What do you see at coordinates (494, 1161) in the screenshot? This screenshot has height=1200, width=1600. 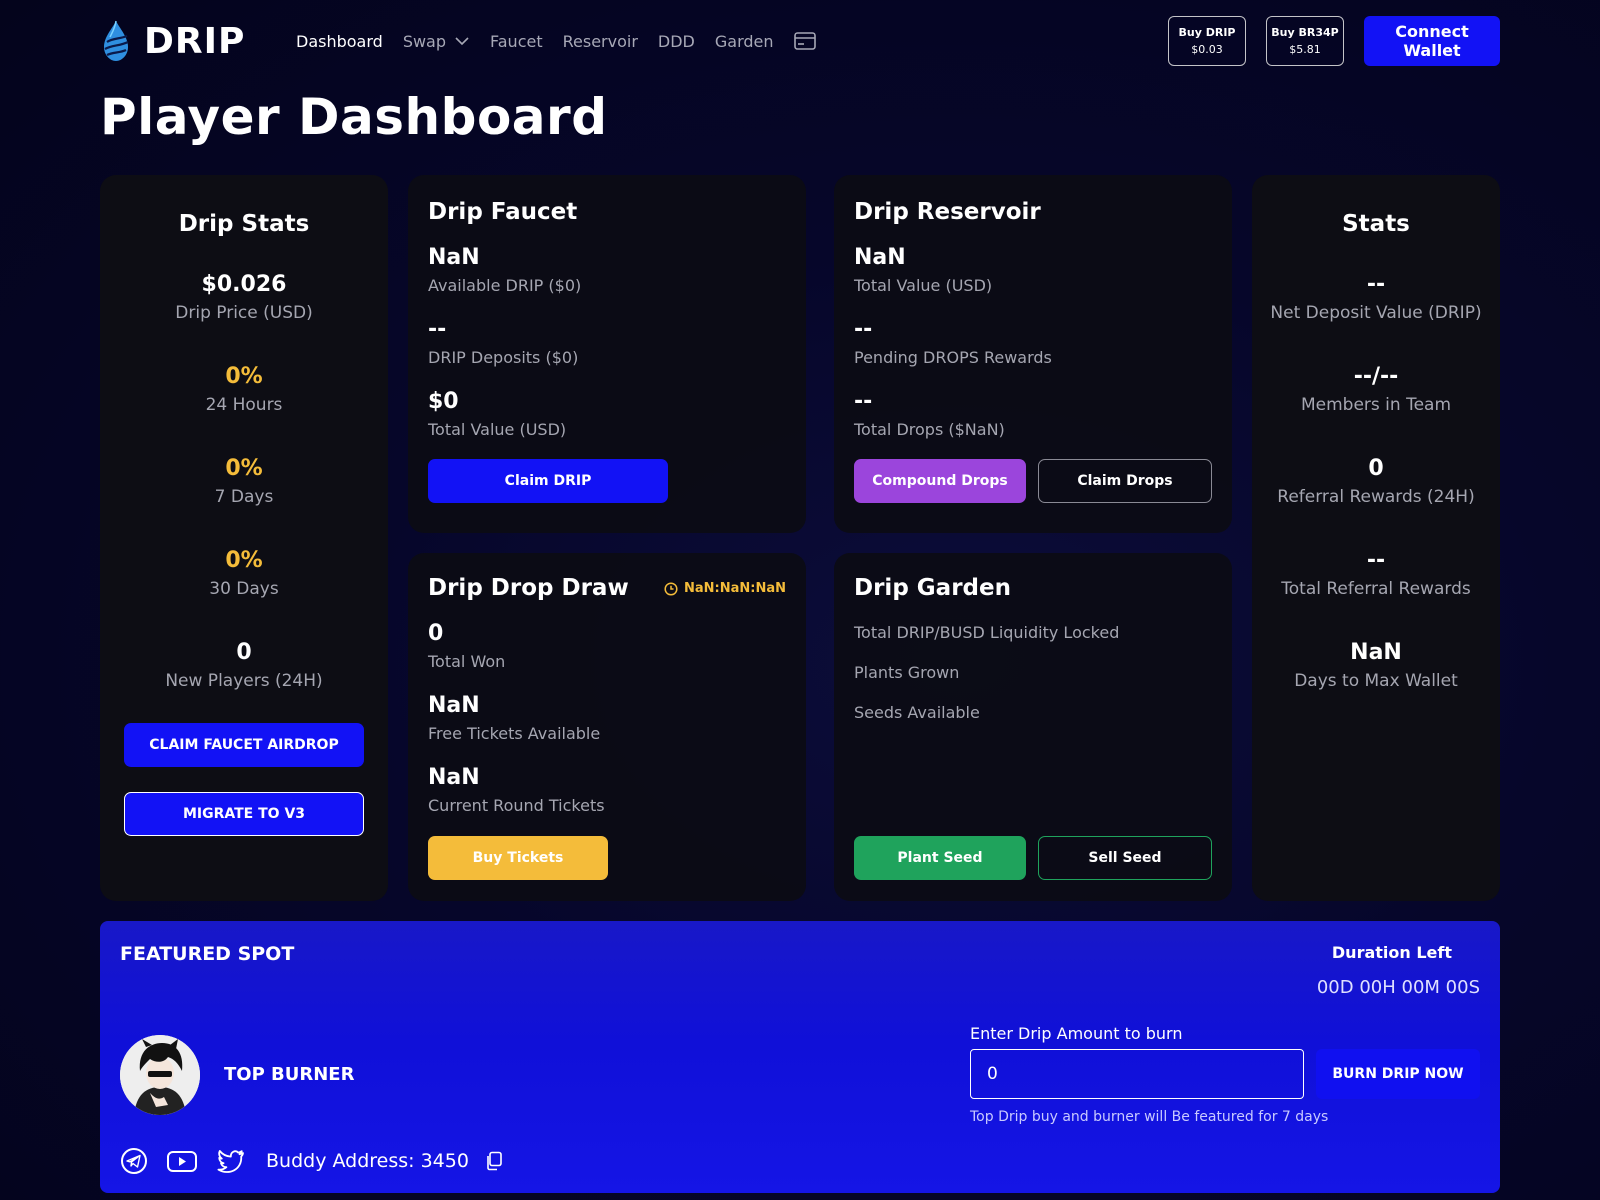 I see `copy-icon` at bounding box center [494, 1161].